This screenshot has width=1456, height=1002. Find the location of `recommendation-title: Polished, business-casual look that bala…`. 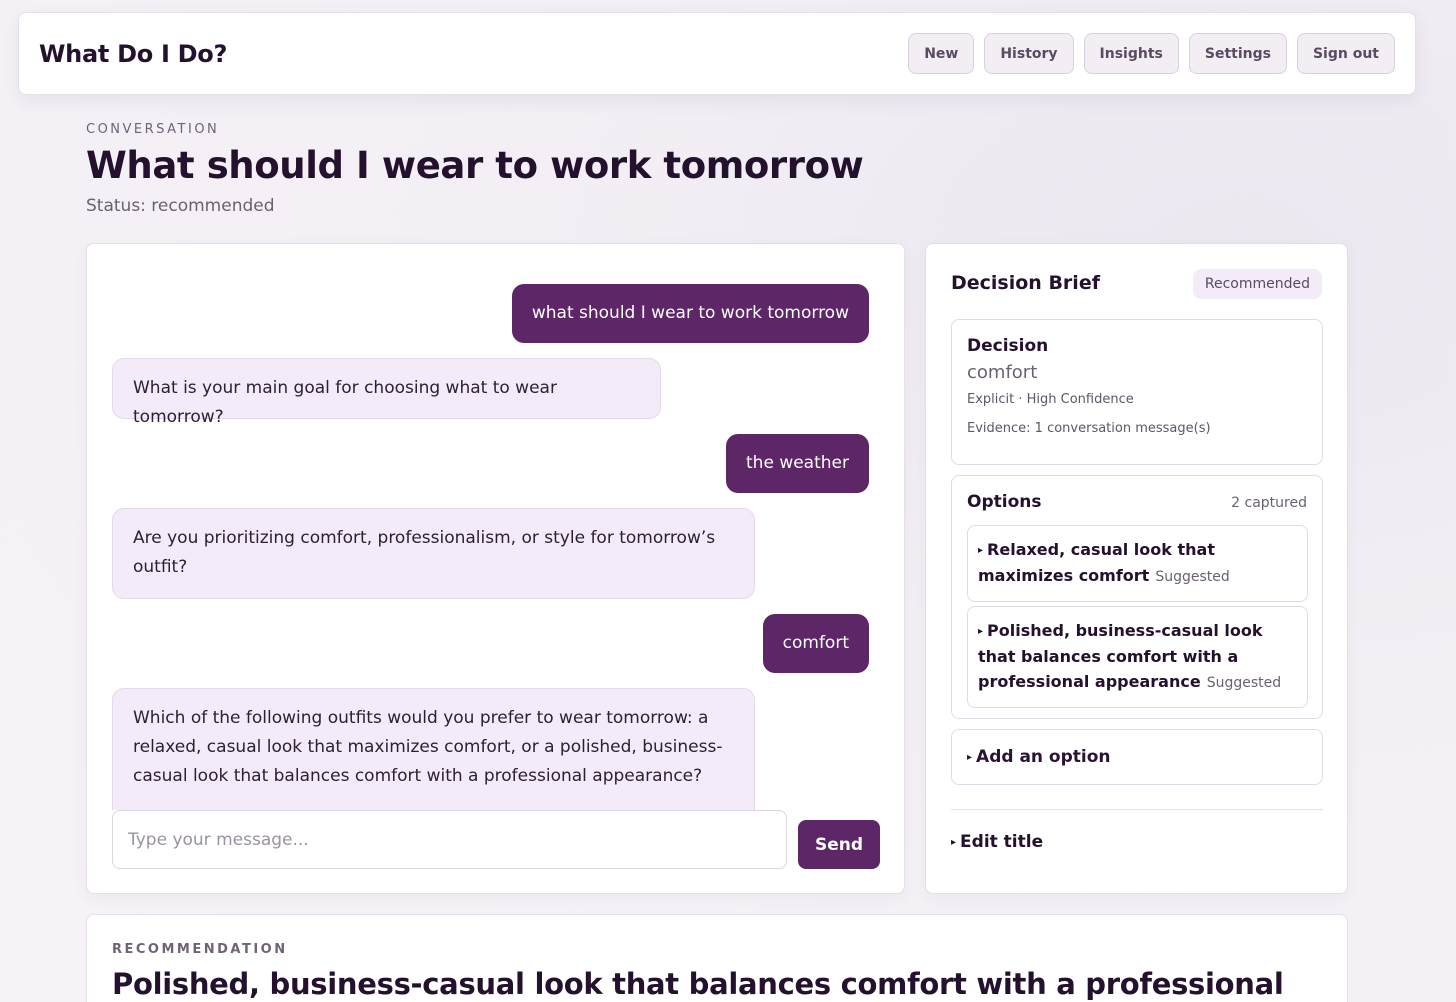

recommendation-title: Polished, business-casual look that bala… is located at coordinates (698, 984).